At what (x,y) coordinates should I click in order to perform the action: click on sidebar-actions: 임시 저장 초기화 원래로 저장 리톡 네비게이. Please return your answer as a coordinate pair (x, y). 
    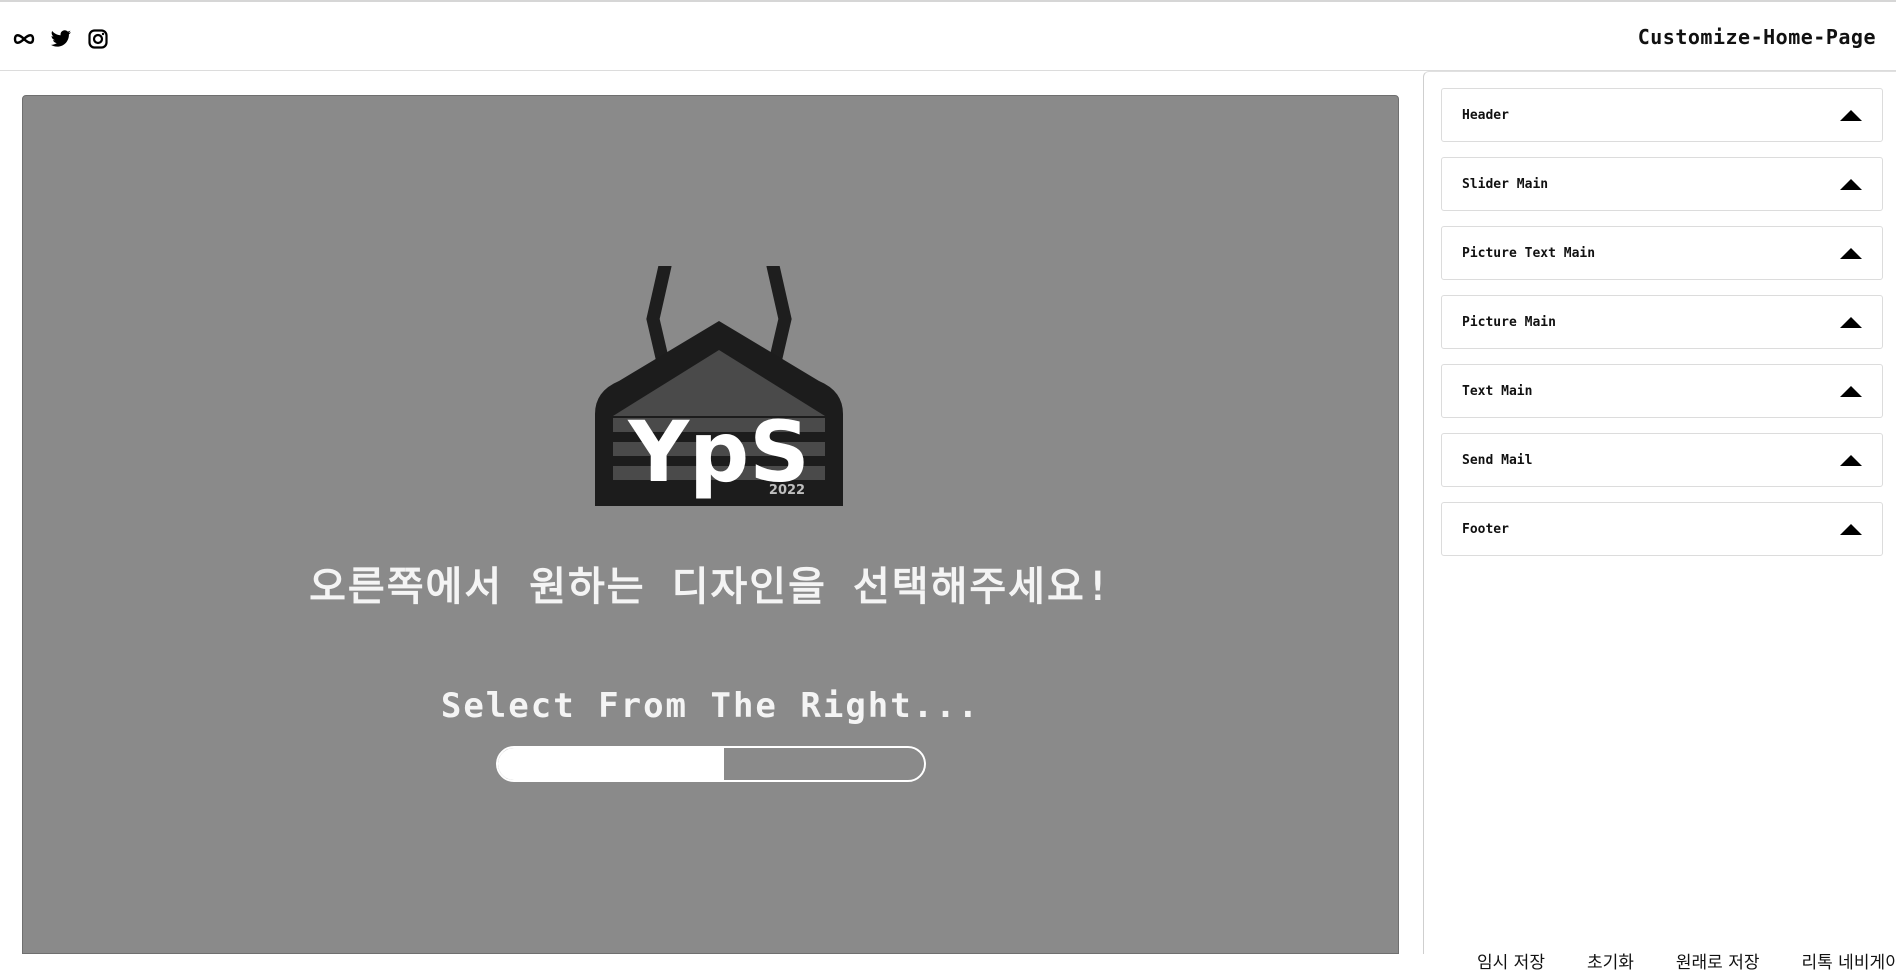
    Looking at the image, I should click on (1686, 960).